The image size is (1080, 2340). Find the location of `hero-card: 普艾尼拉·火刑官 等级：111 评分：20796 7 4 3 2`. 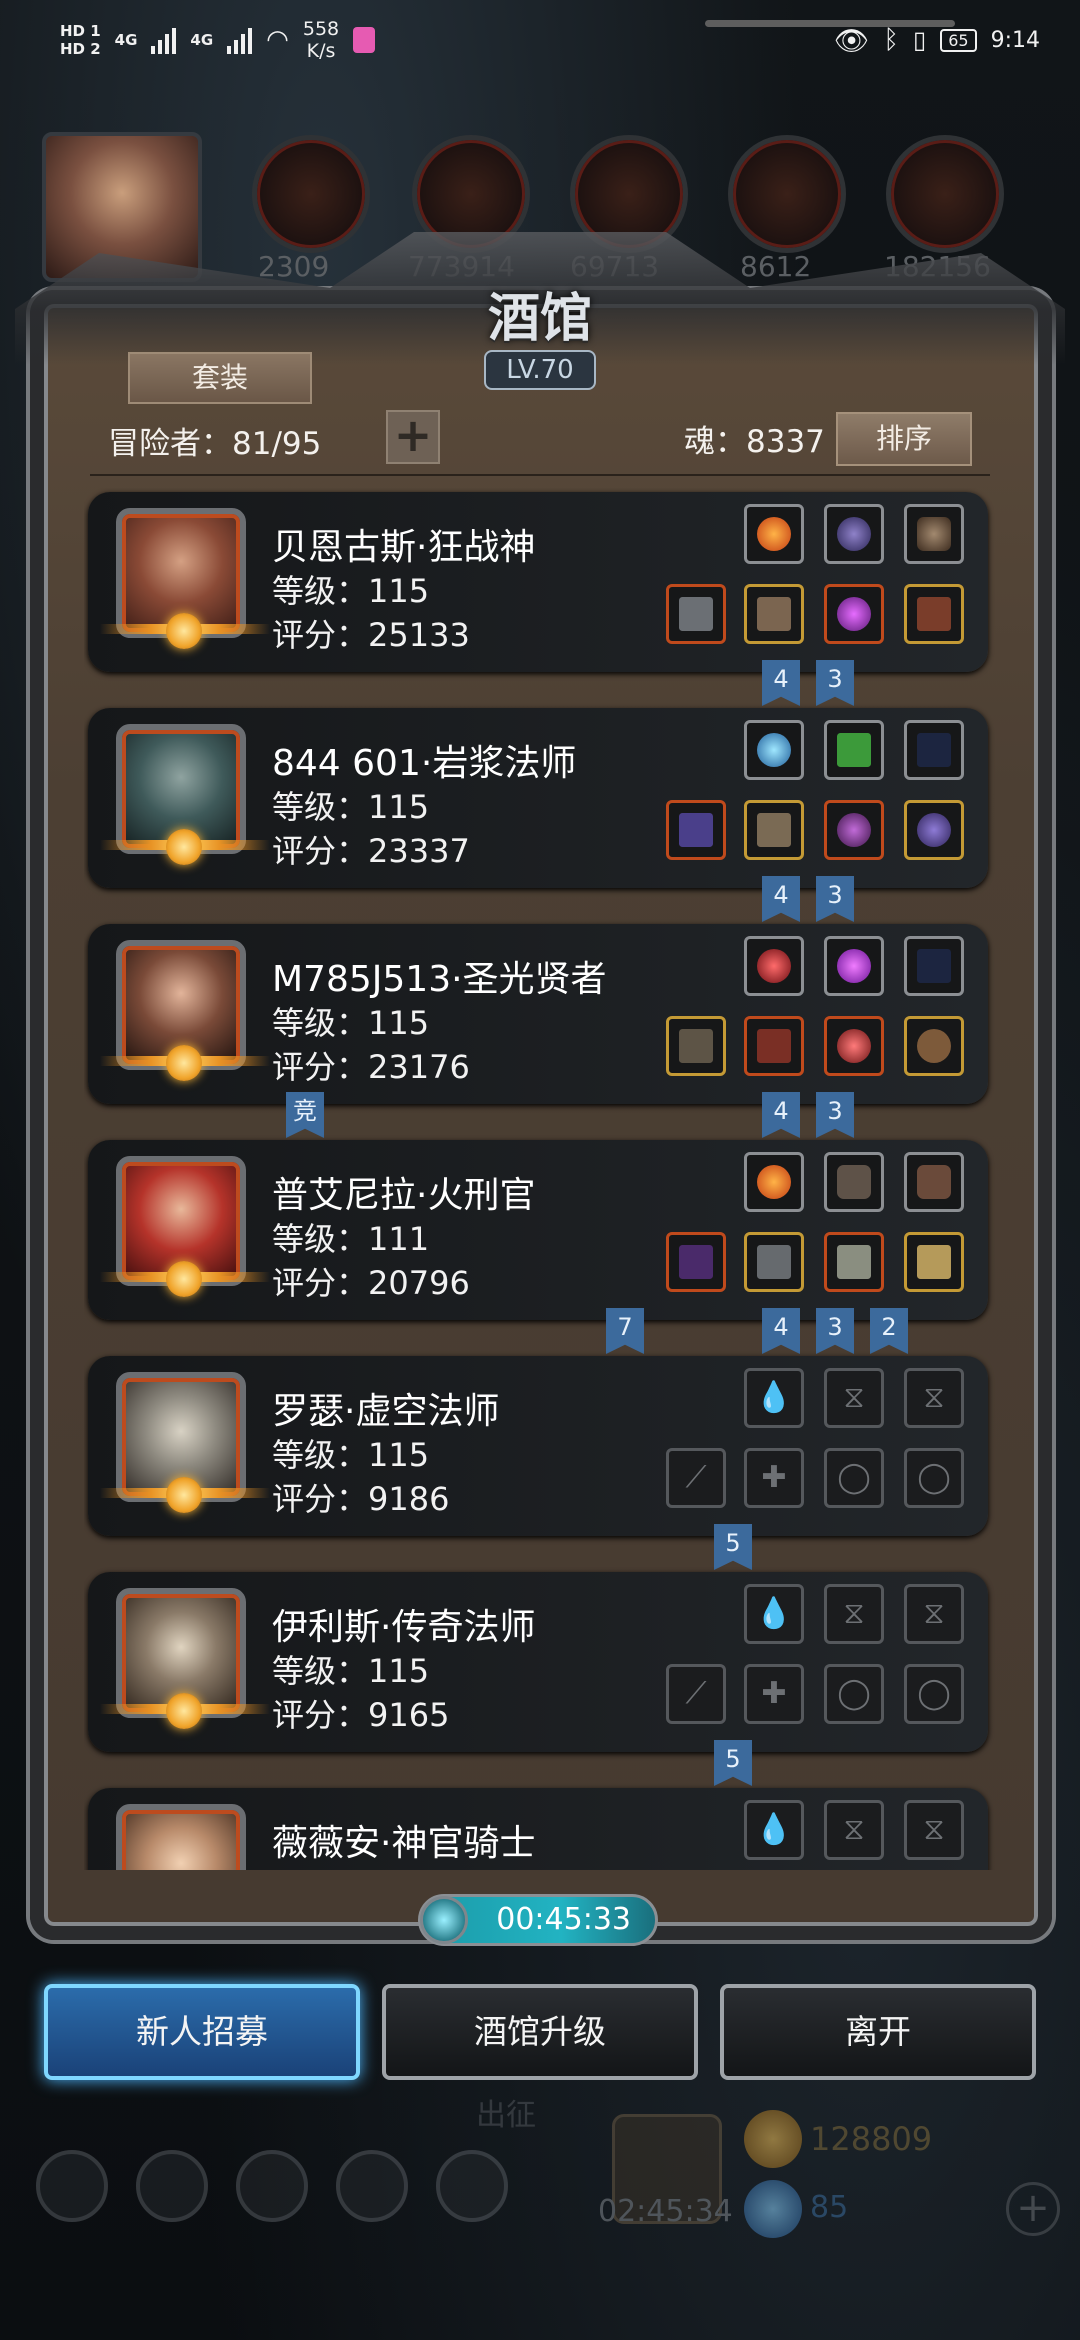

hero-card: 普艾尼拉·火刑官 等级：111 评分：20796 7 4 3 2 is located at coordinates (540, 1245).